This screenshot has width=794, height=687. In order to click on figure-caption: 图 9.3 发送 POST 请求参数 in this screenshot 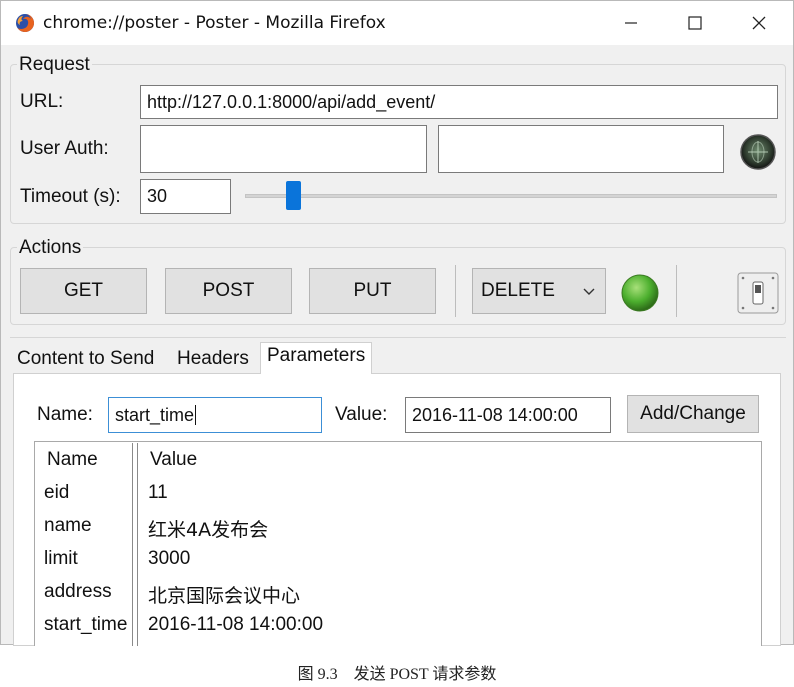, I will do `click(397, 674)`.